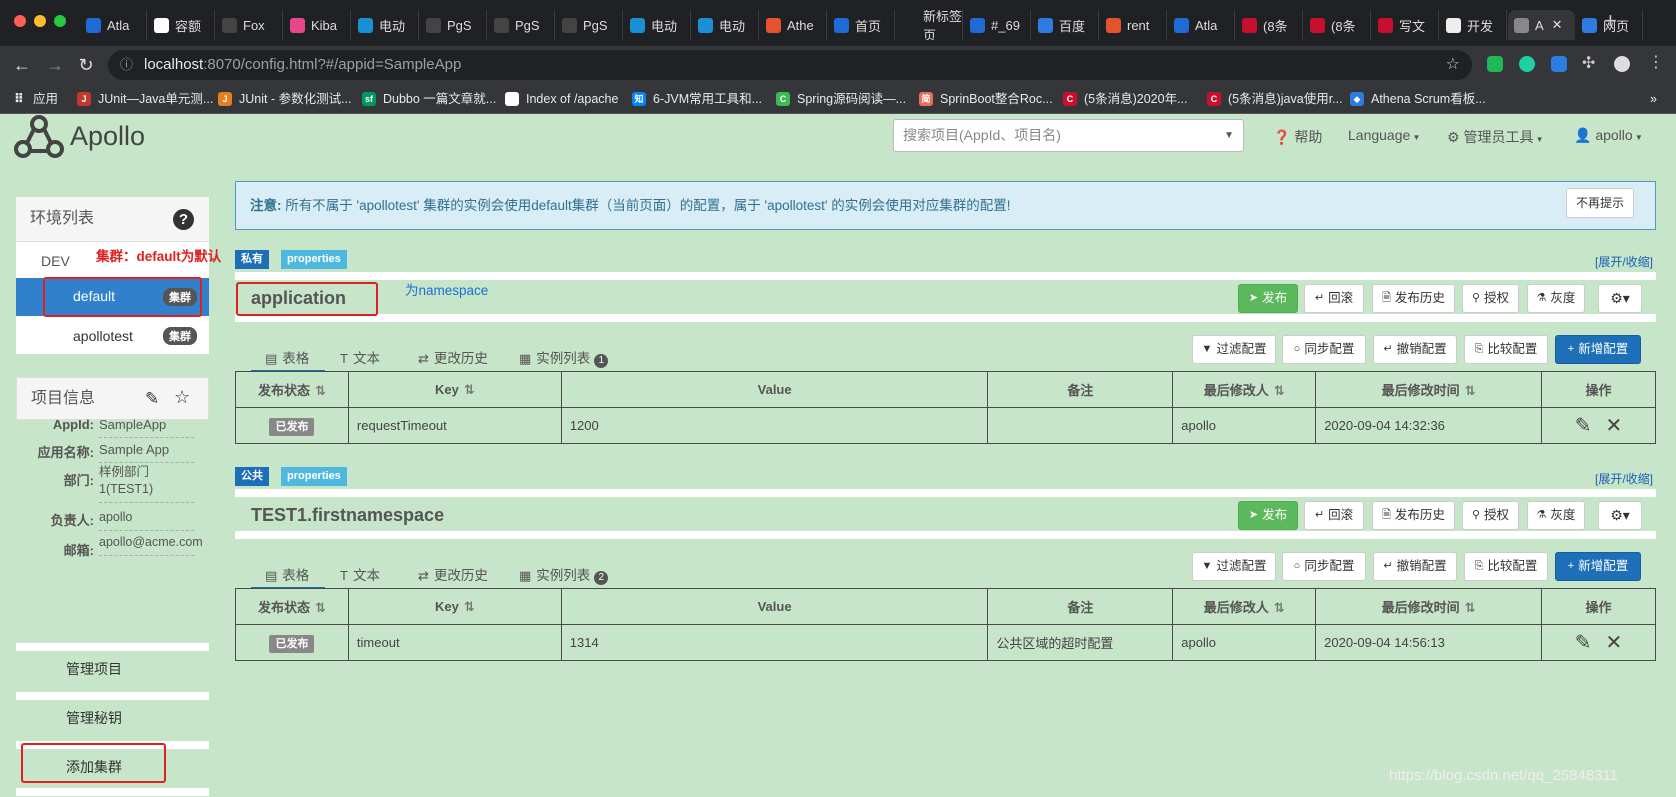 The width and height of the screenshot is (1676, 797). Describe the element at coordinates (112, 718) in the screenshot. I see `manage-secret-link: 管理秘钥` at that location.